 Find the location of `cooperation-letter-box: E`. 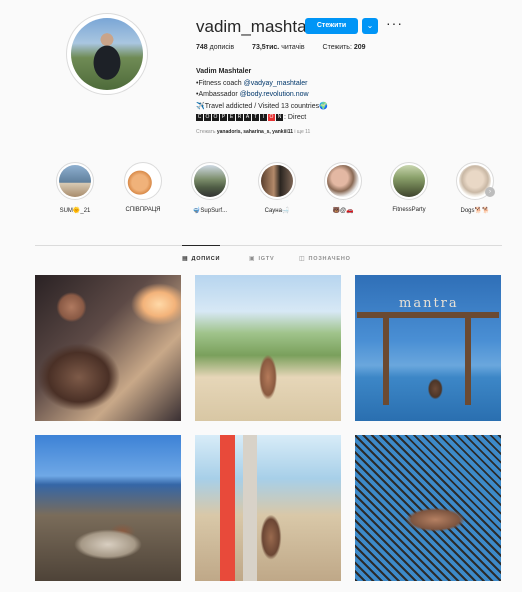

cooperation-letter-box: E is located at coordinates (231, 117).